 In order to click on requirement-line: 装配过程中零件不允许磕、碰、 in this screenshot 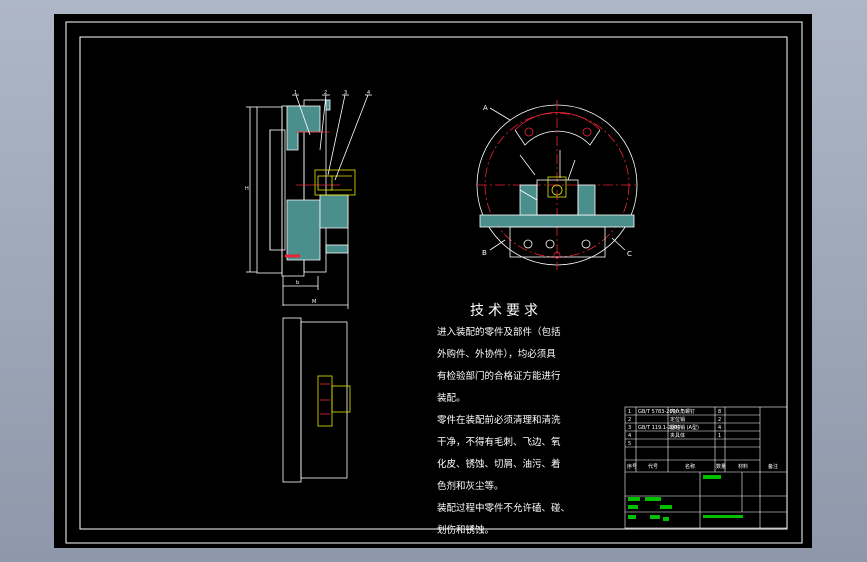, I will do `click(504, 508)`.